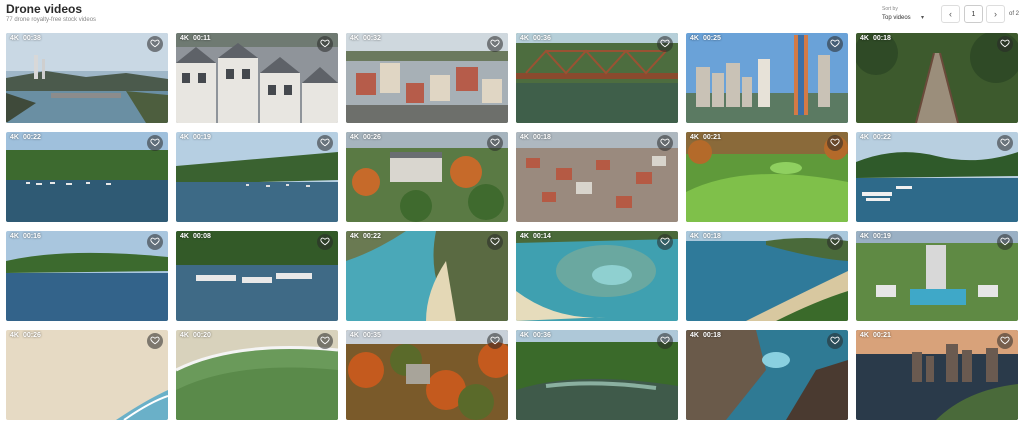 The height and width of the screenshot is (423, 1024). What do you see at coordinates (371, 137) in the screenshot?
I see `duration-label: 00:26` at bounding box center [371, 137].